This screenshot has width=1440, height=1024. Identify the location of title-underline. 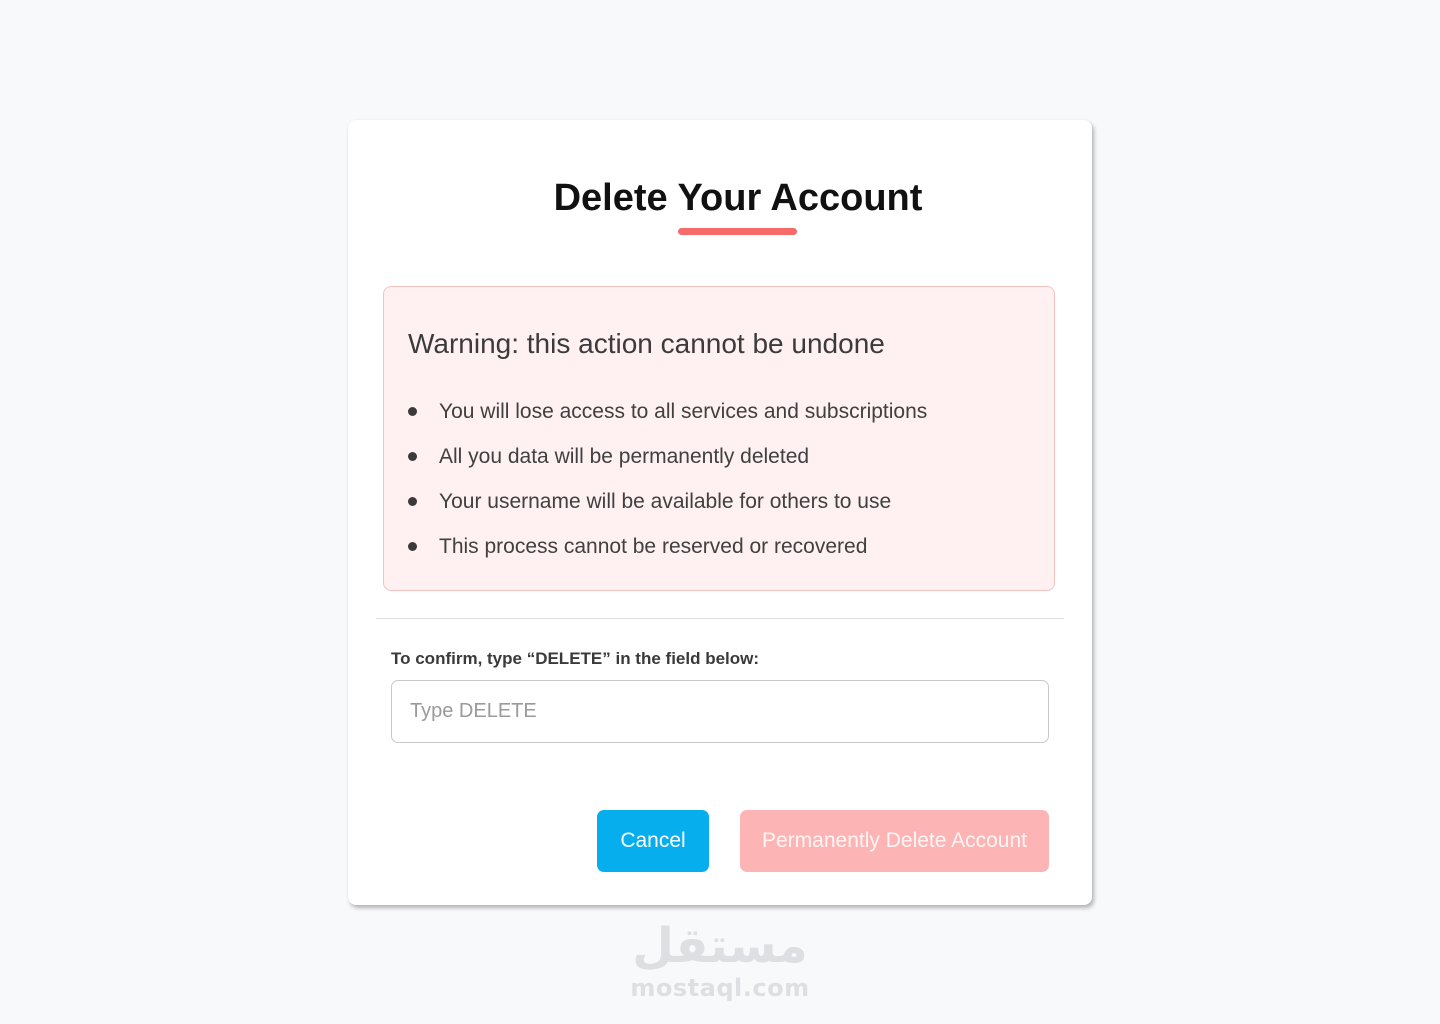
(737, 231).